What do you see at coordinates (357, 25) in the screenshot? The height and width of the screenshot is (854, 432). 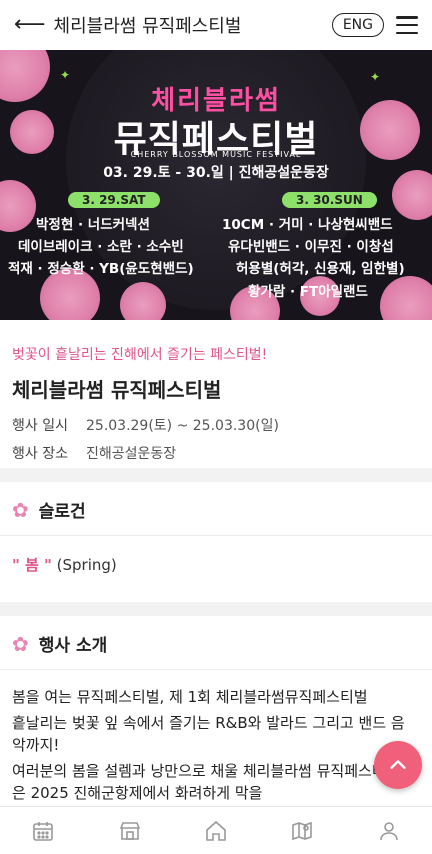 I see `language-button: ENG` at bounding box center [357, 25].